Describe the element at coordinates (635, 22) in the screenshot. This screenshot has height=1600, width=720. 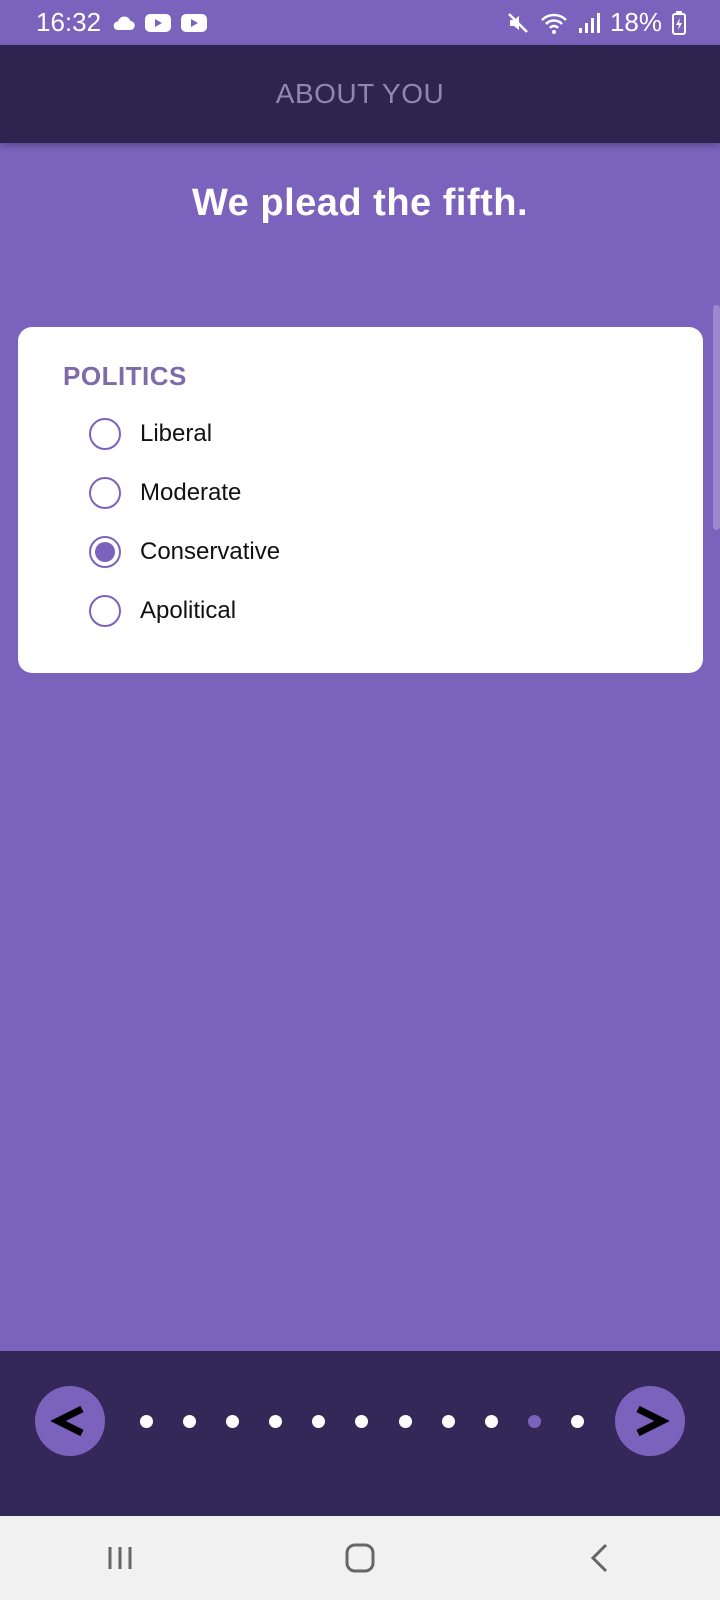
I see `battery-percent: 18%` at that location.